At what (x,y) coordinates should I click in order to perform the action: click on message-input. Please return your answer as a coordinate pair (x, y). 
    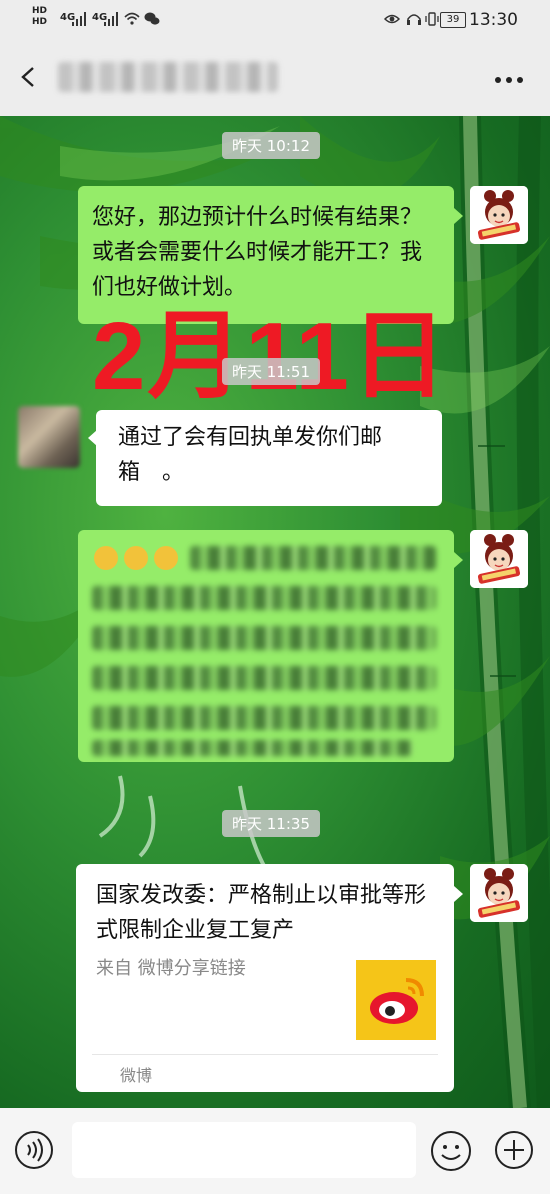
    Looking at the image, I should click on (244, 1150).